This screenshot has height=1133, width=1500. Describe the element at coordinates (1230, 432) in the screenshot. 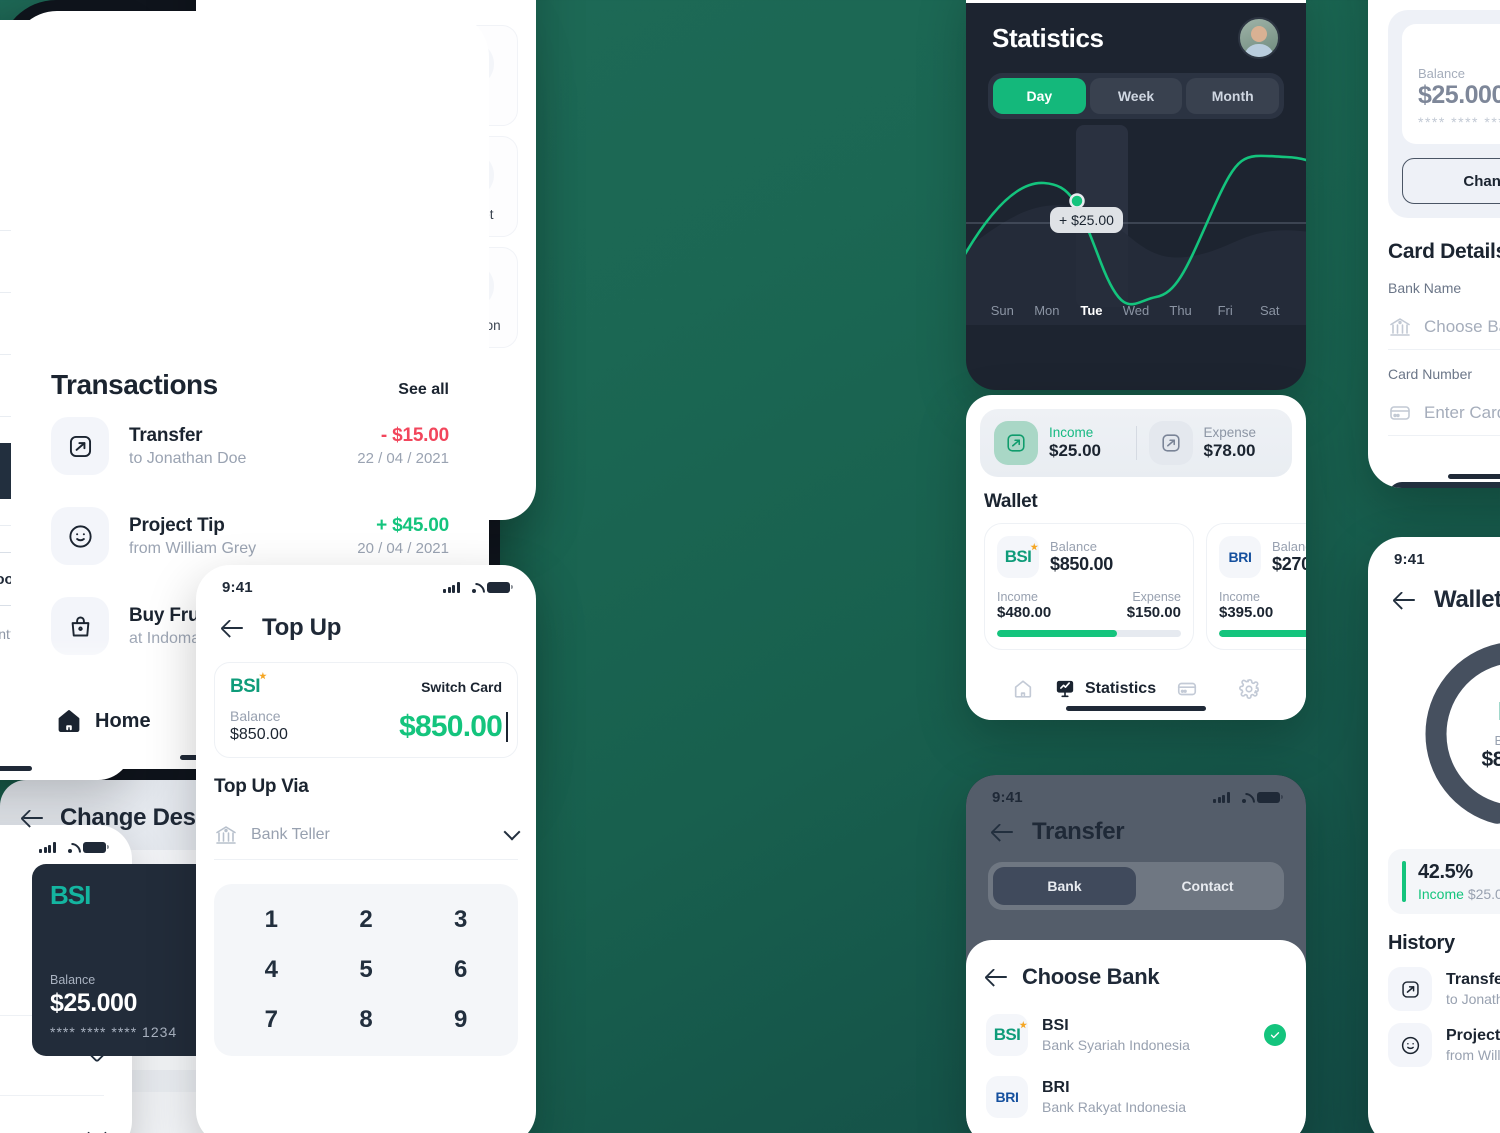

I see `expense-label: Expense` at that location.